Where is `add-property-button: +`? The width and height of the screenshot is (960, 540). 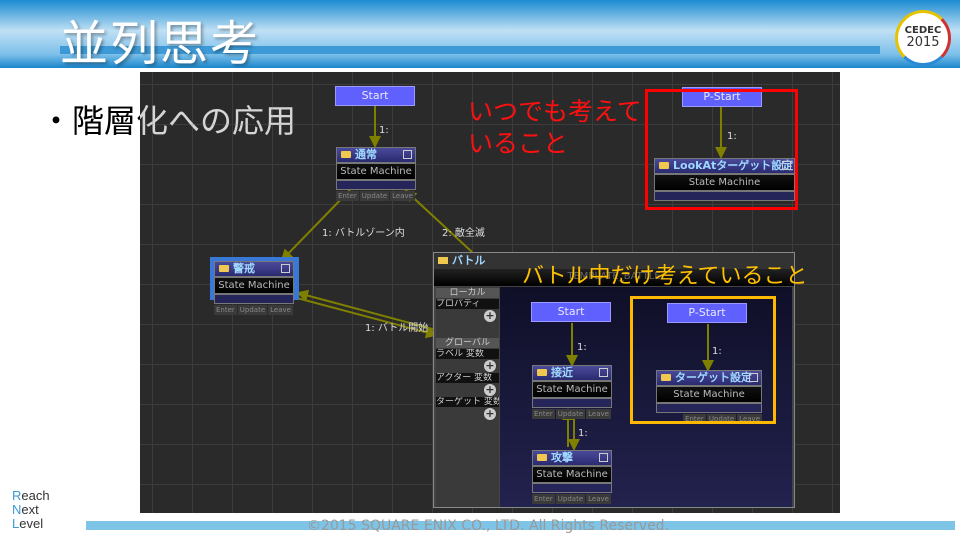
add-property-button: + is located at coordinates (490, 316).